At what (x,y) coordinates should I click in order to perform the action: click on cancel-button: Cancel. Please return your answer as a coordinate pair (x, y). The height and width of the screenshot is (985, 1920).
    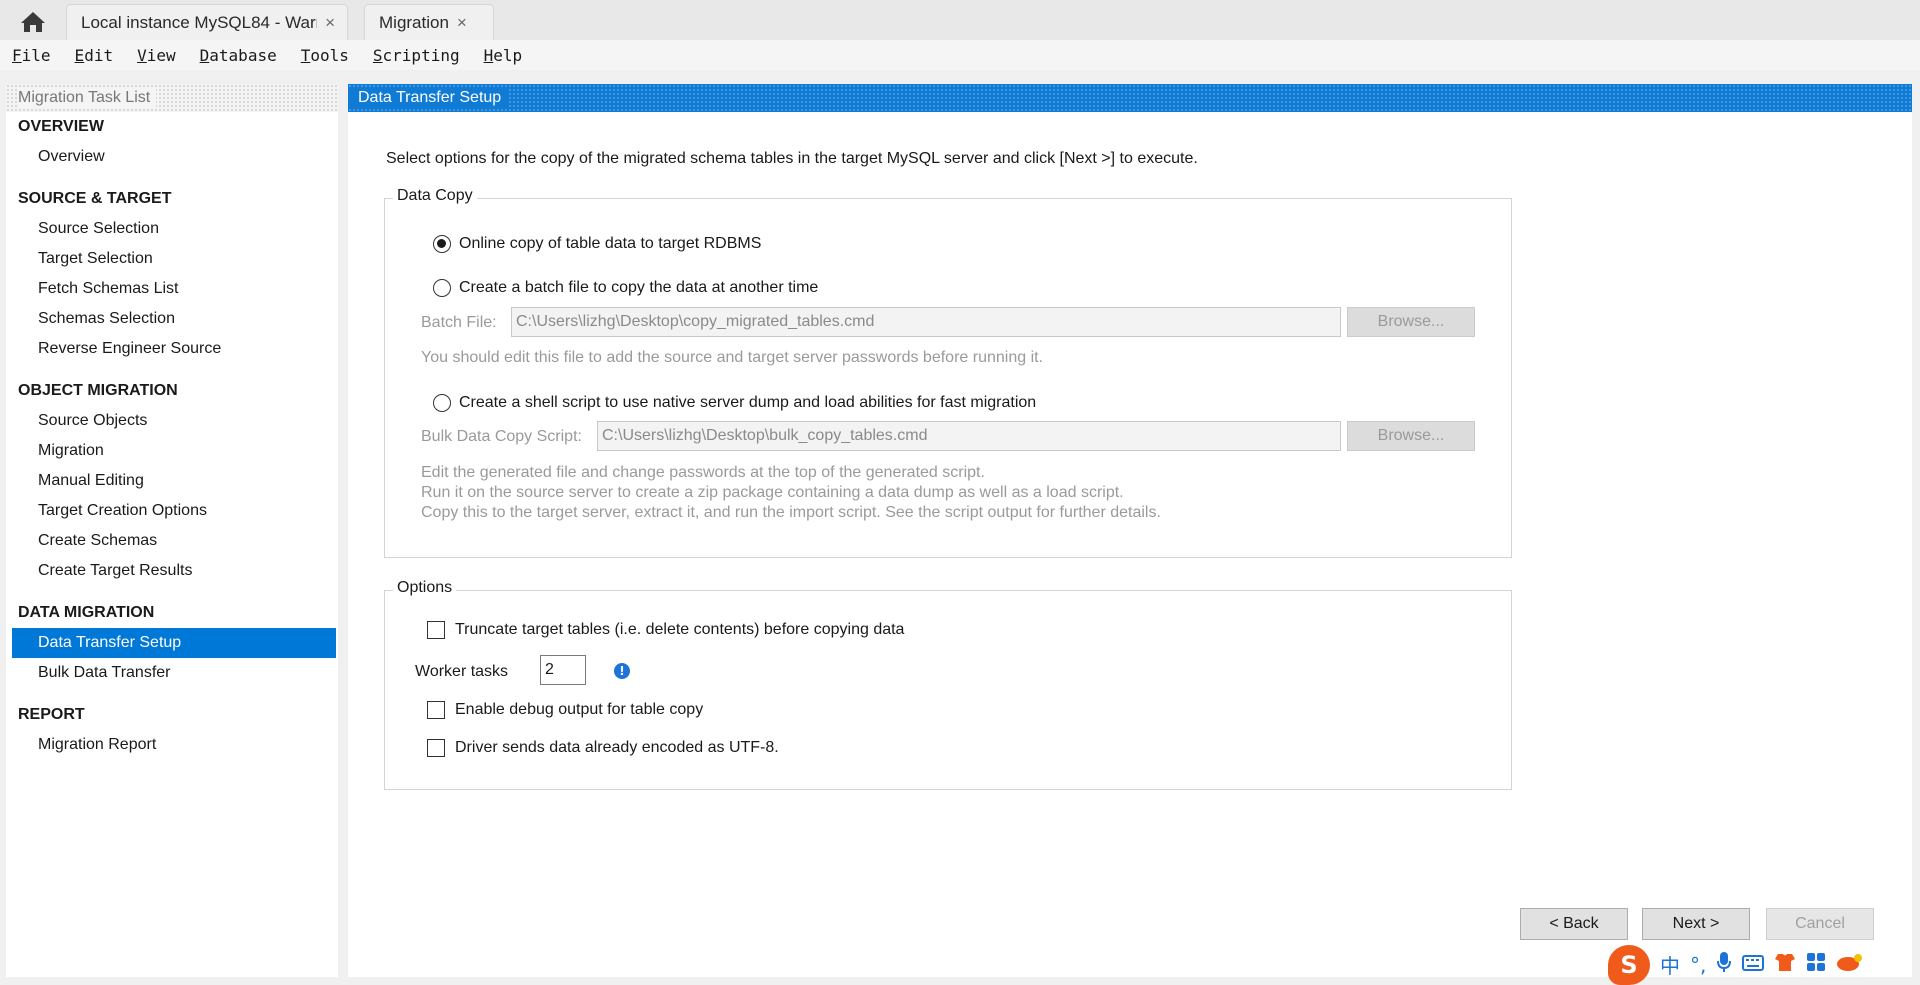
    Looking at the image, I should click on (1820, 924).